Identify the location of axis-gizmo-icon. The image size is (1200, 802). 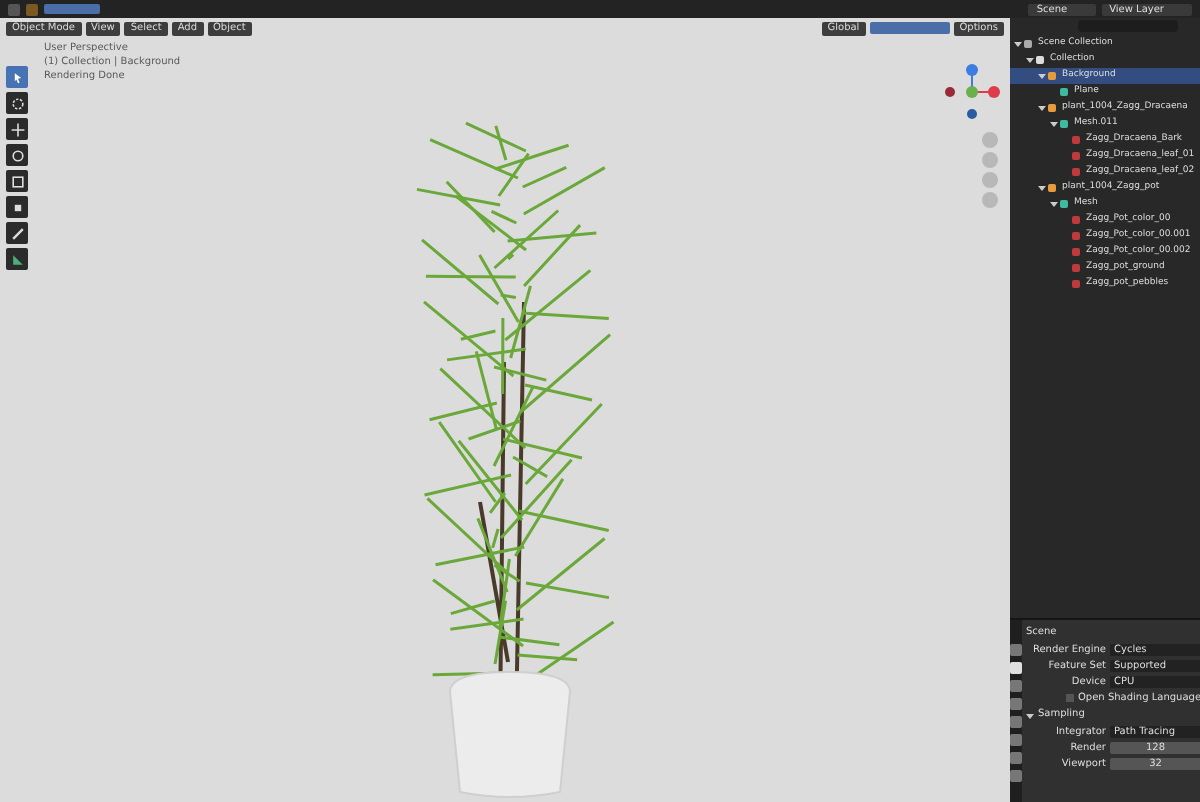
(972, 92).